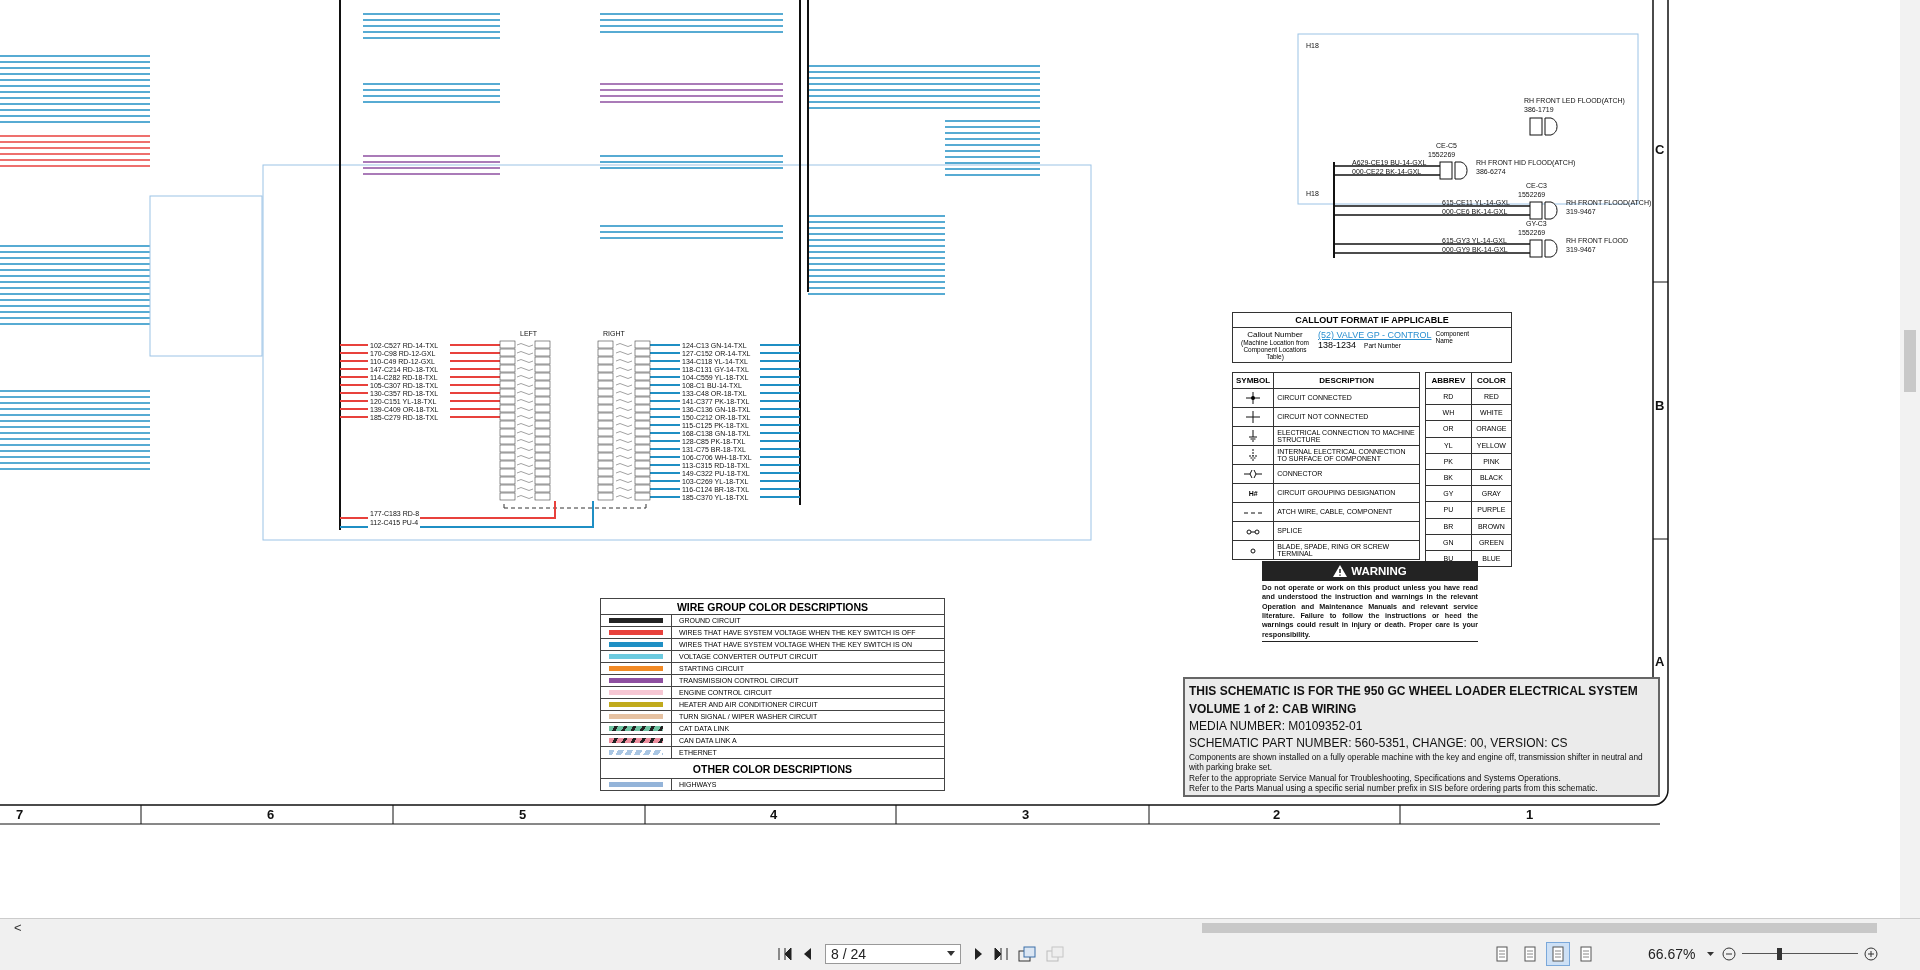 The image size is (1920, 970). Describe the element at coordinates (1253, 531) in the screenshot. I see `splice-icon` at that location.